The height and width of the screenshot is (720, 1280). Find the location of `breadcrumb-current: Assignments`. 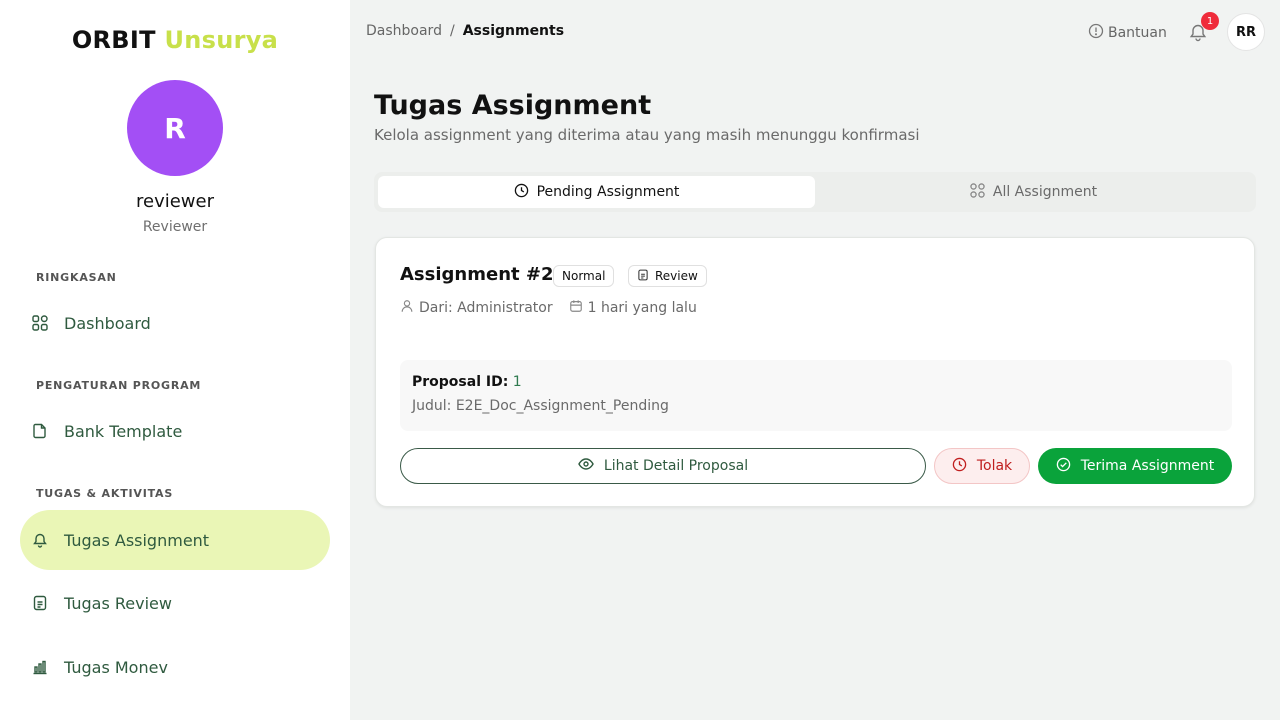

breadcrumb-current: Assignments is located at coordinates (513, 31).